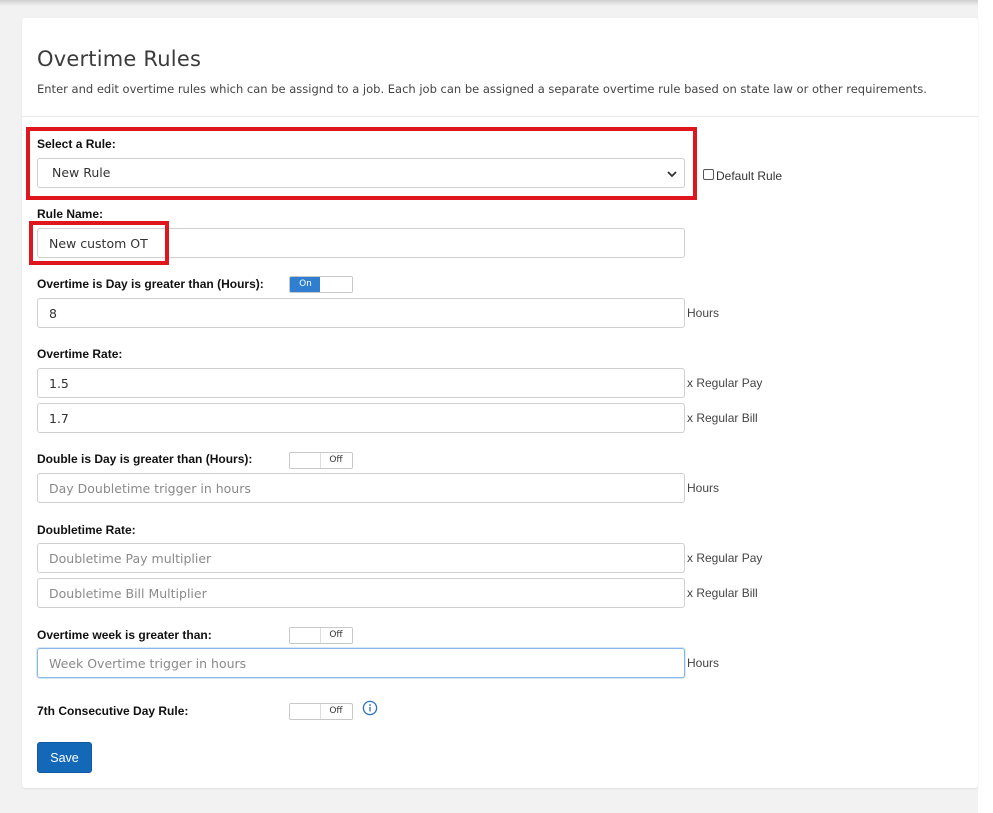  I want to click on top-shadow, so click(489, 3).